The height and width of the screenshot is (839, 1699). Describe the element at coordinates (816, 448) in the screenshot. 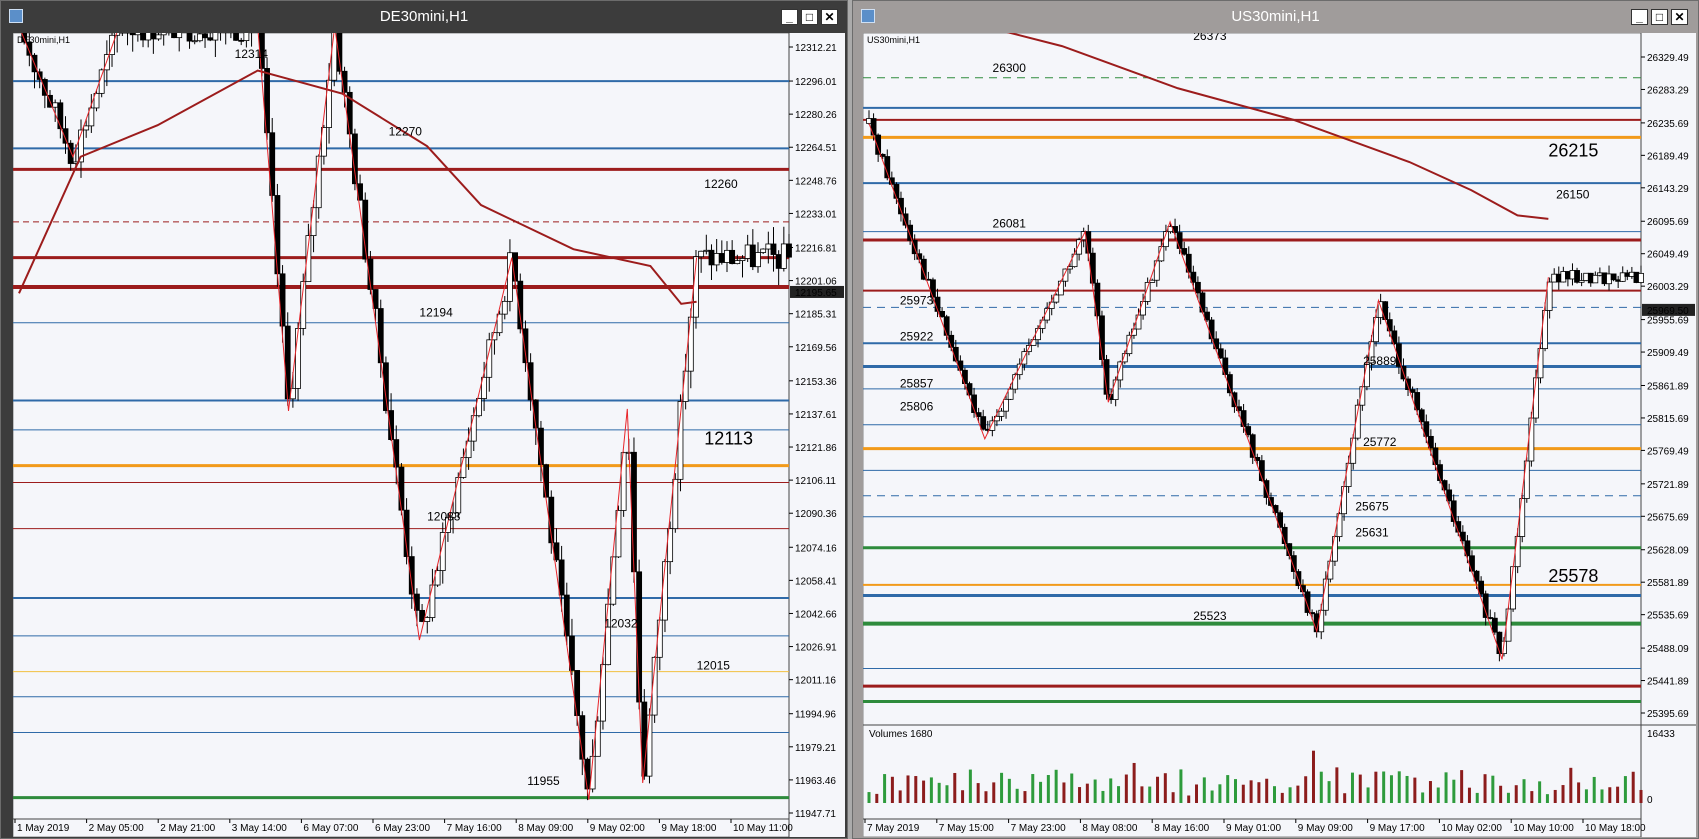

I see `price-axis-label: 12121.86` at that location.